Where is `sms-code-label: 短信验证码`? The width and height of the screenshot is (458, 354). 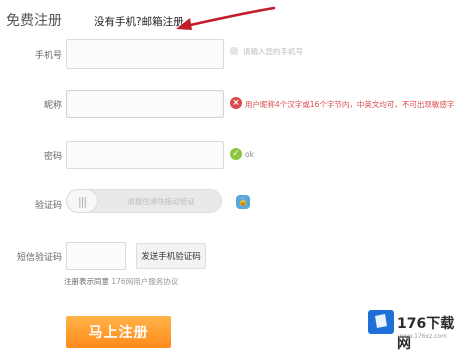 sms-code-label: 短信验证码 is located at coordinates (39, 258).